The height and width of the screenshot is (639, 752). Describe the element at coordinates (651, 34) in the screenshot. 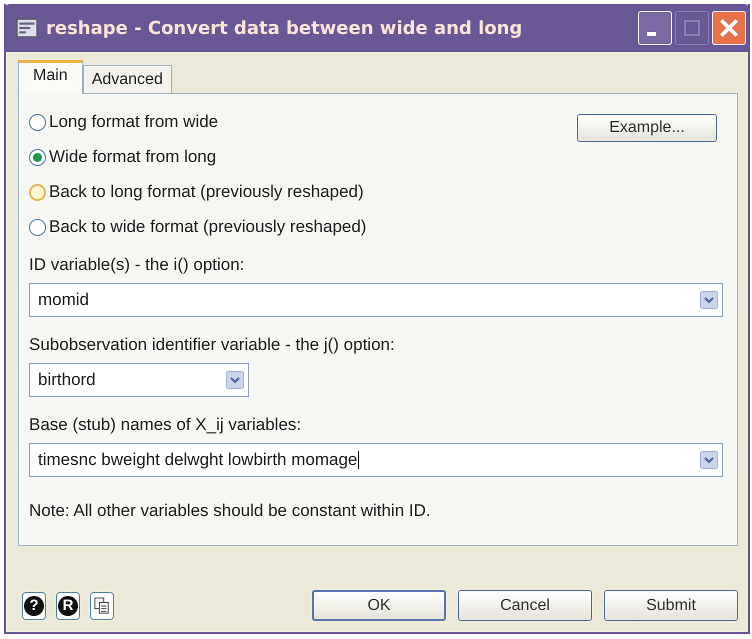

I see `minimize-icon` at that location.